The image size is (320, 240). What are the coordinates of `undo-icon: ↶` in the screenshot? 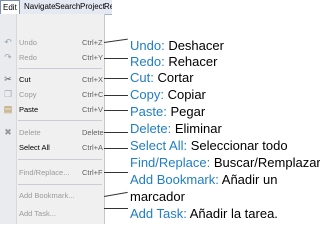 It's located at (8, 42).